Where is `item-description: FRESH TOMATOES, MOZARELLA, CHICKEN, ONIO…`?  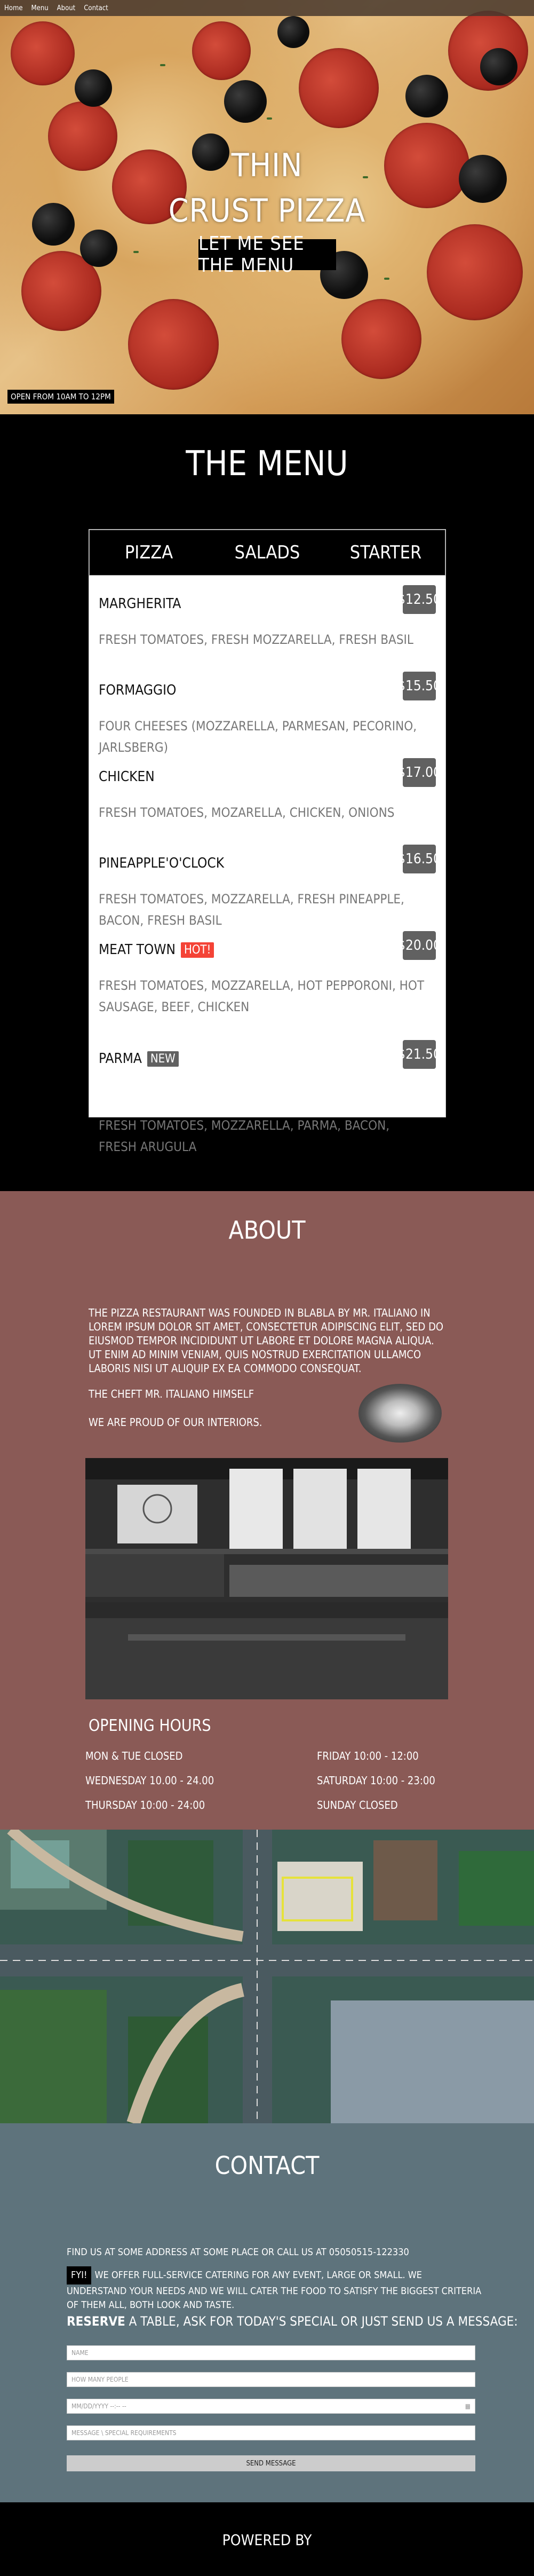
item-description: FRESH TOMATOES, MOZARELLA, CHICKEN, ONIO… is located at coordinates (247, 812).